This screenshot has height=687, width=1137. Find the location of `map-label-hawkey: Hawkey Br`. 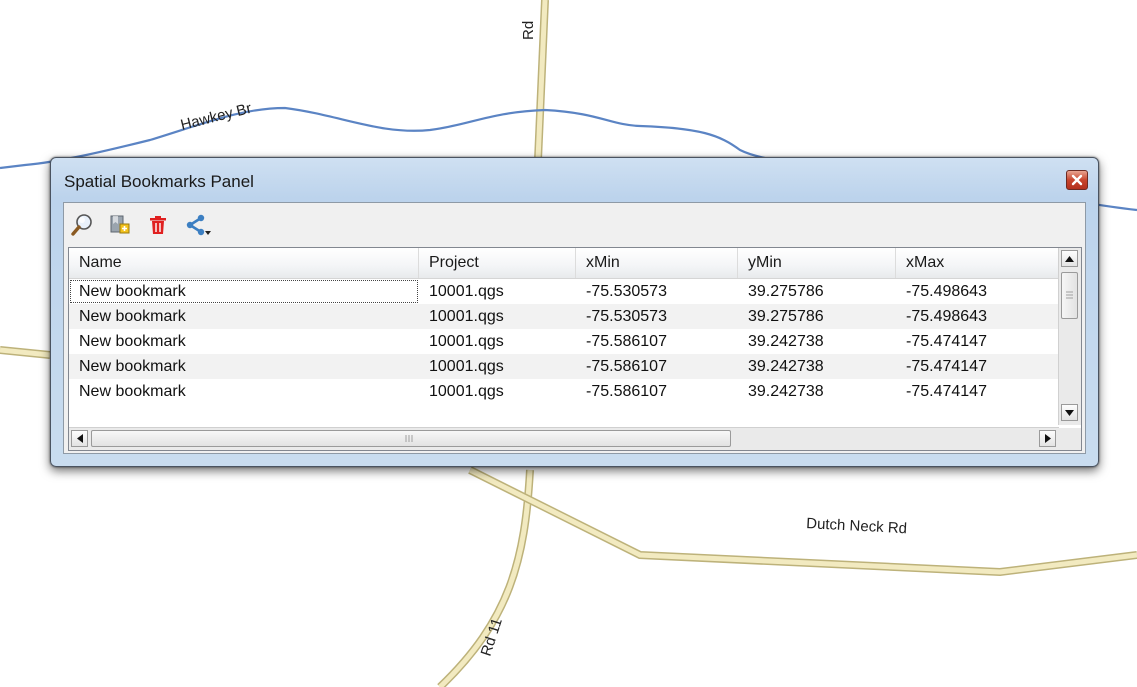

map-label-hawkey: Hawkey Br is located at coordinates (216, 117).